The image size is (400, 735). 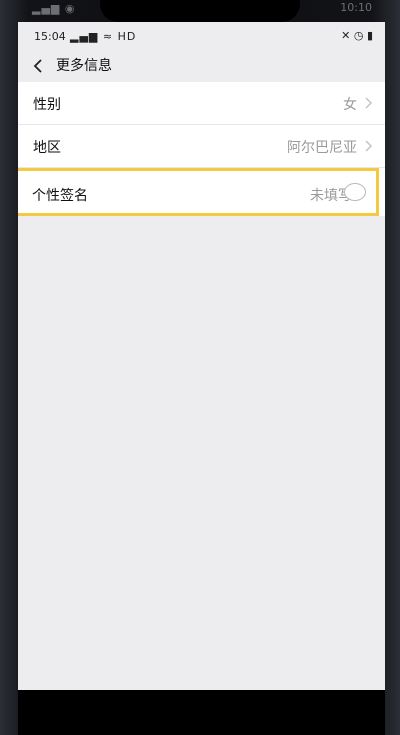 What do you see at coordinates (201, 146) in the screenshot?
I see `region-row: 地区 阿尔巴尼亚` at bounding box center [201, 146].